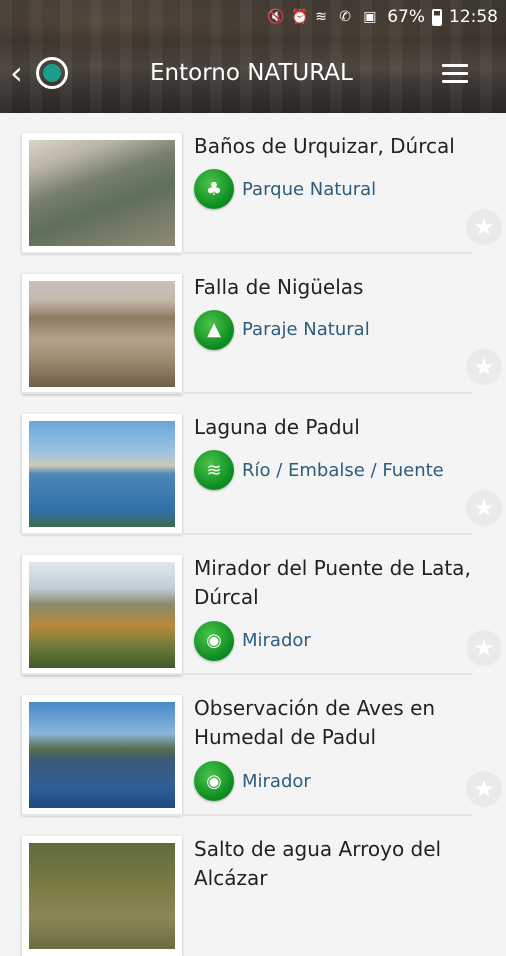 This screenshot has height=956, width=506. What do you see at coordinates (334, 287) in the screenshot?
I see `place-name: Falla de Nigüelas` at bounding box center [334, 287].